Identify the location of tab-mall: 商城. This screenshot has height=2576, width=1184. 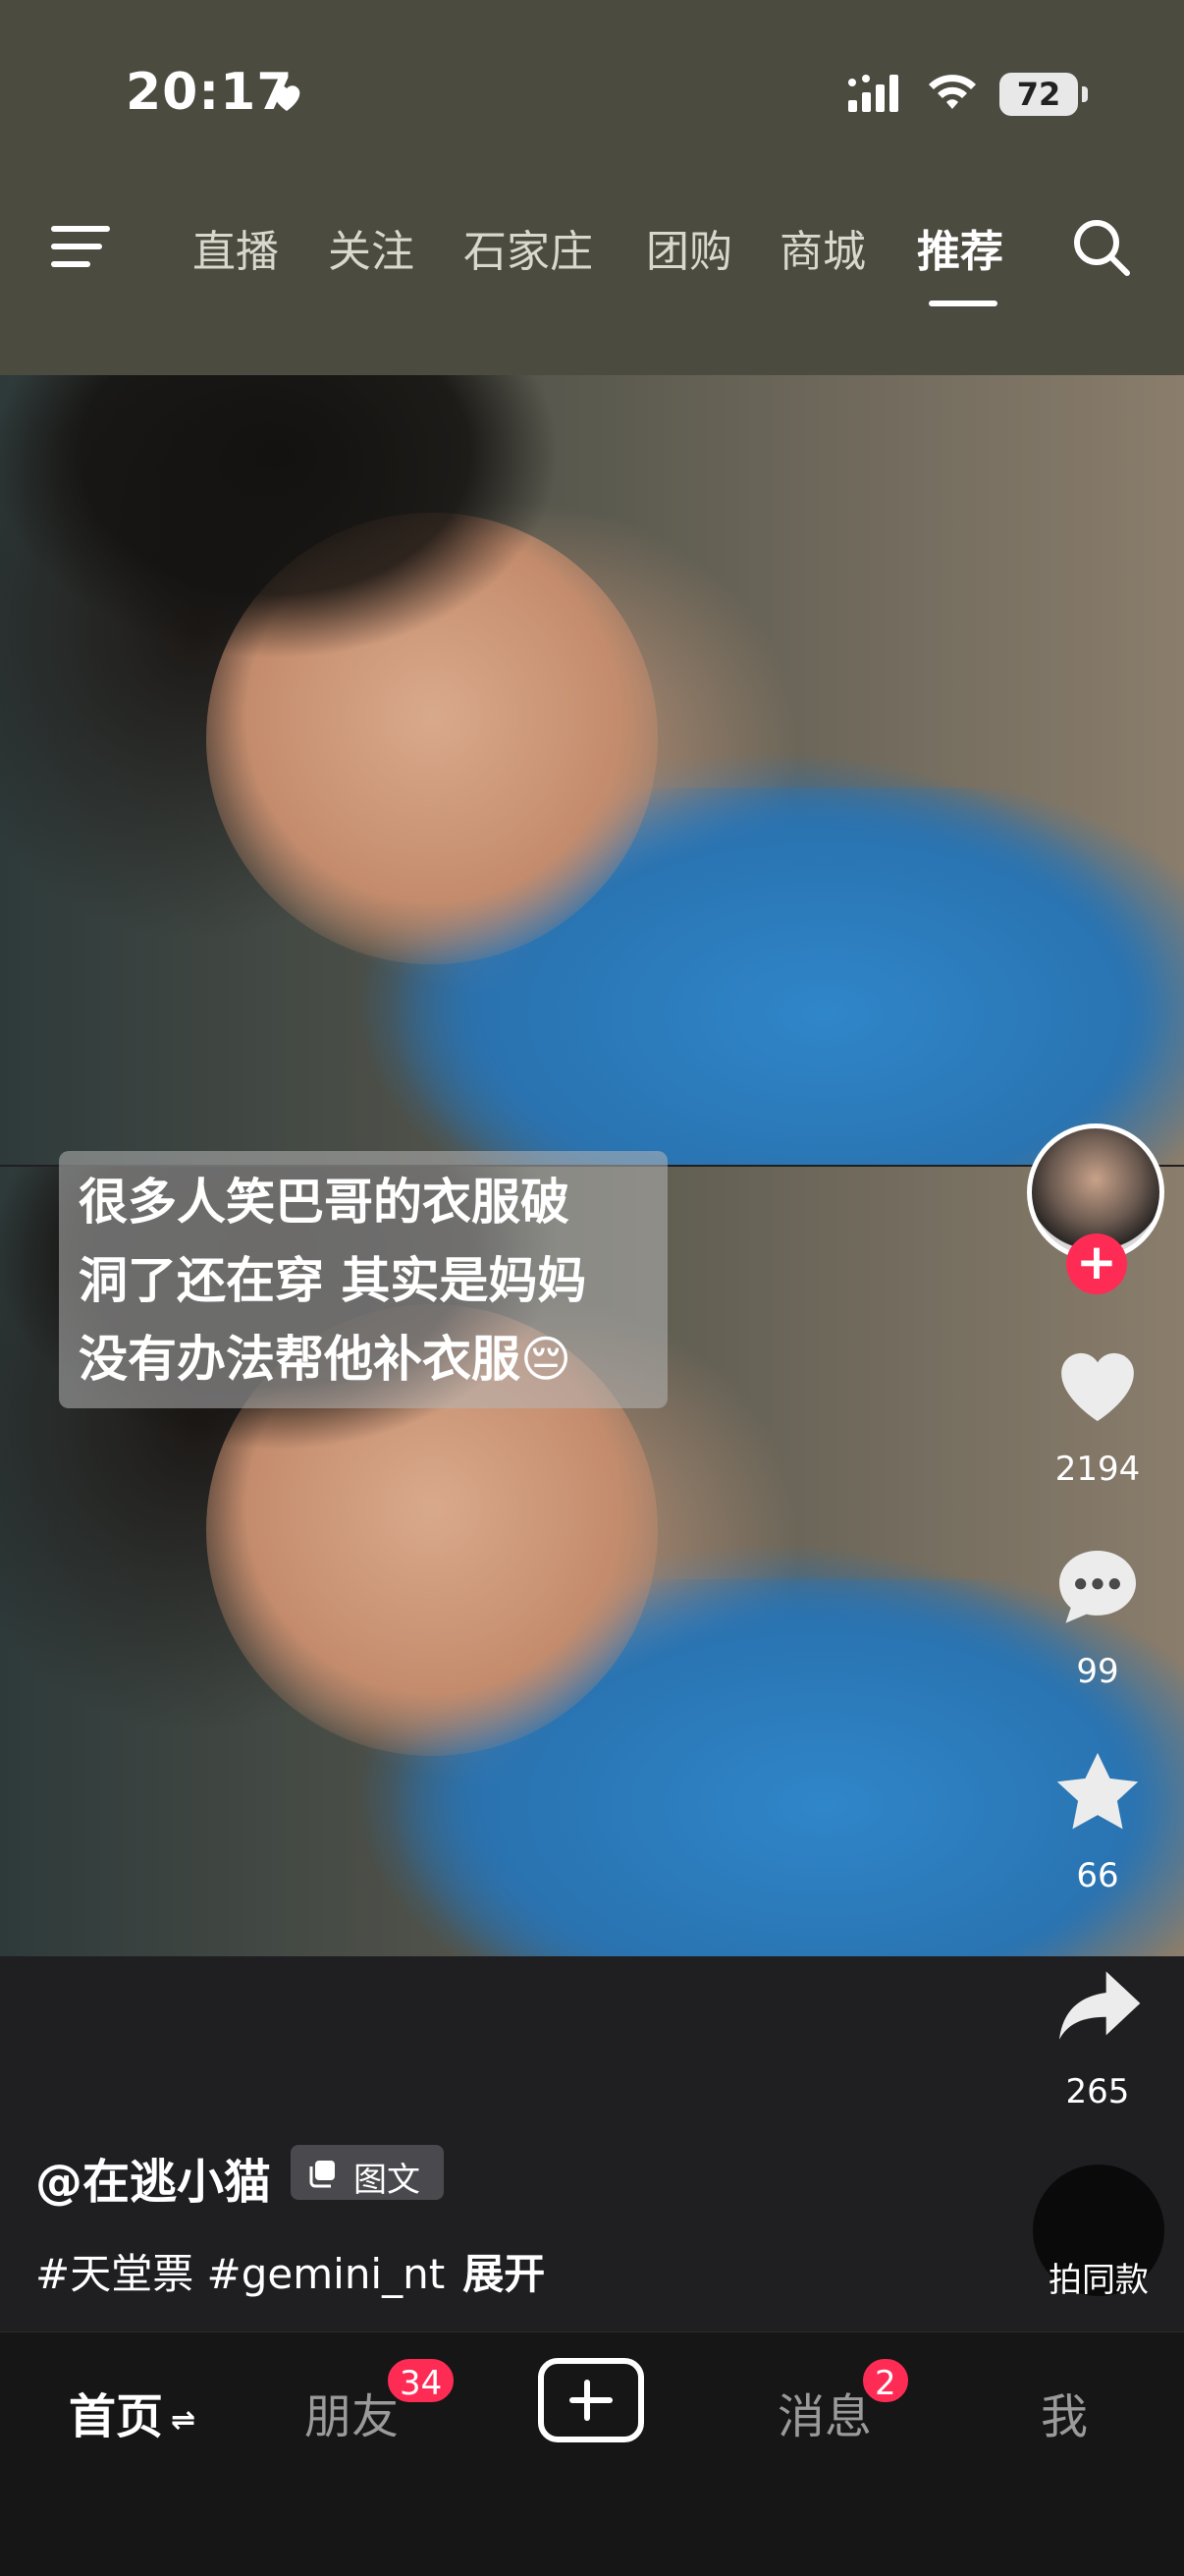
(823, 248).